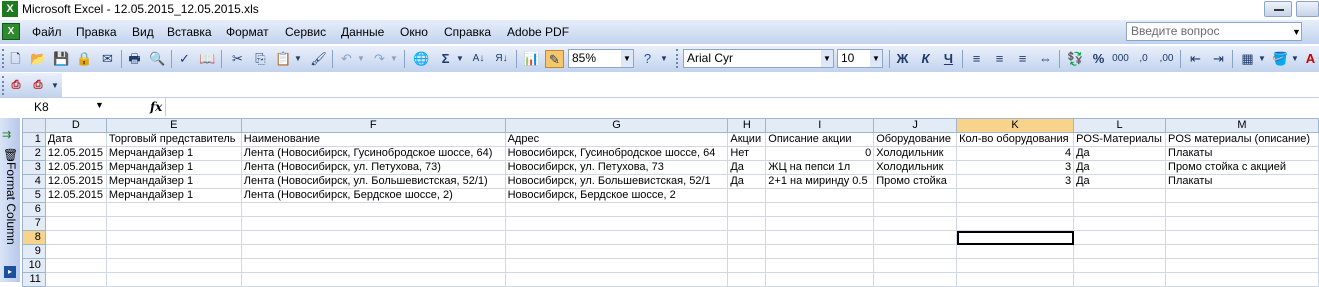 The image size is (1319, 287). Describe the element at coordinates (820, 167) in the screenshot. I see `cell-i3: ЖЦ на пепси 1л` at that location.